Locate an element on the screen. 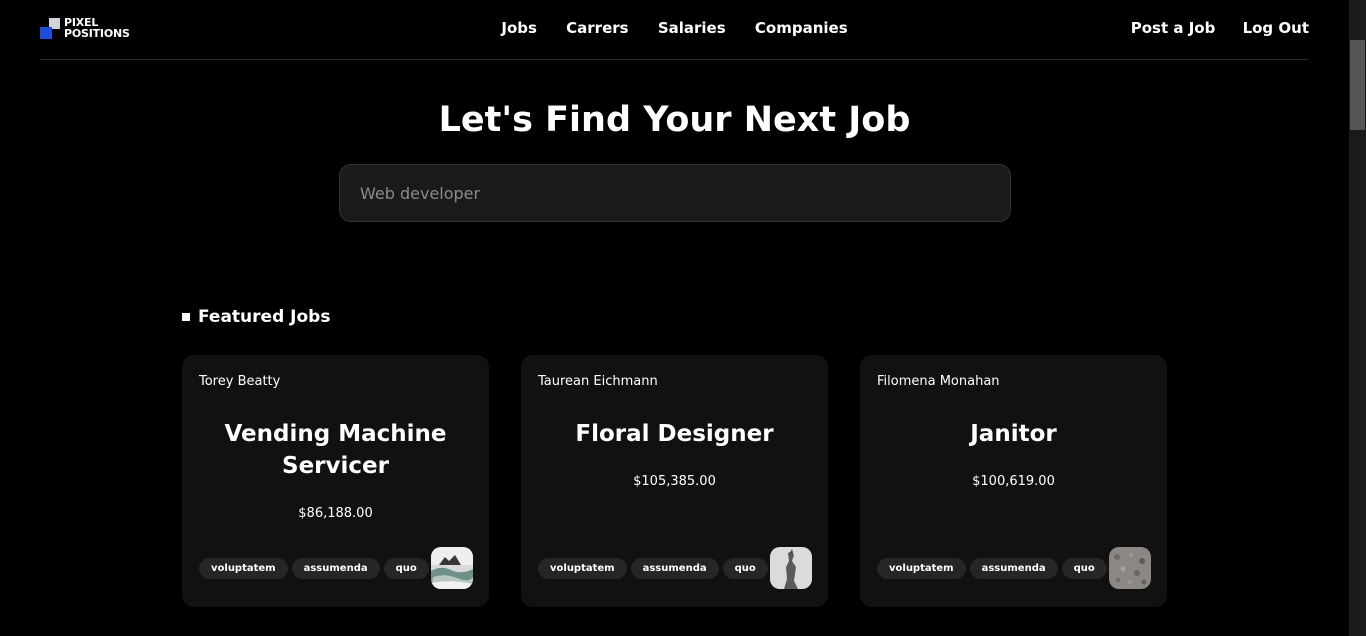 This screenshot has width=1366, height=636. job-employer: Torey Beatty is located at coordinates (240, 381).